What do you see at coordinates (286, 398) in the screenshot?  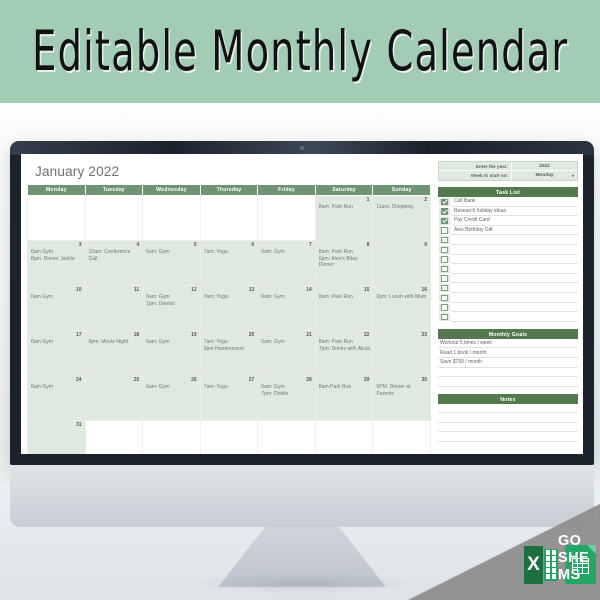 I see `calendar-day-cell: 28 6am: Gym 7pm: Drinks` at bounding box center [286, 398].